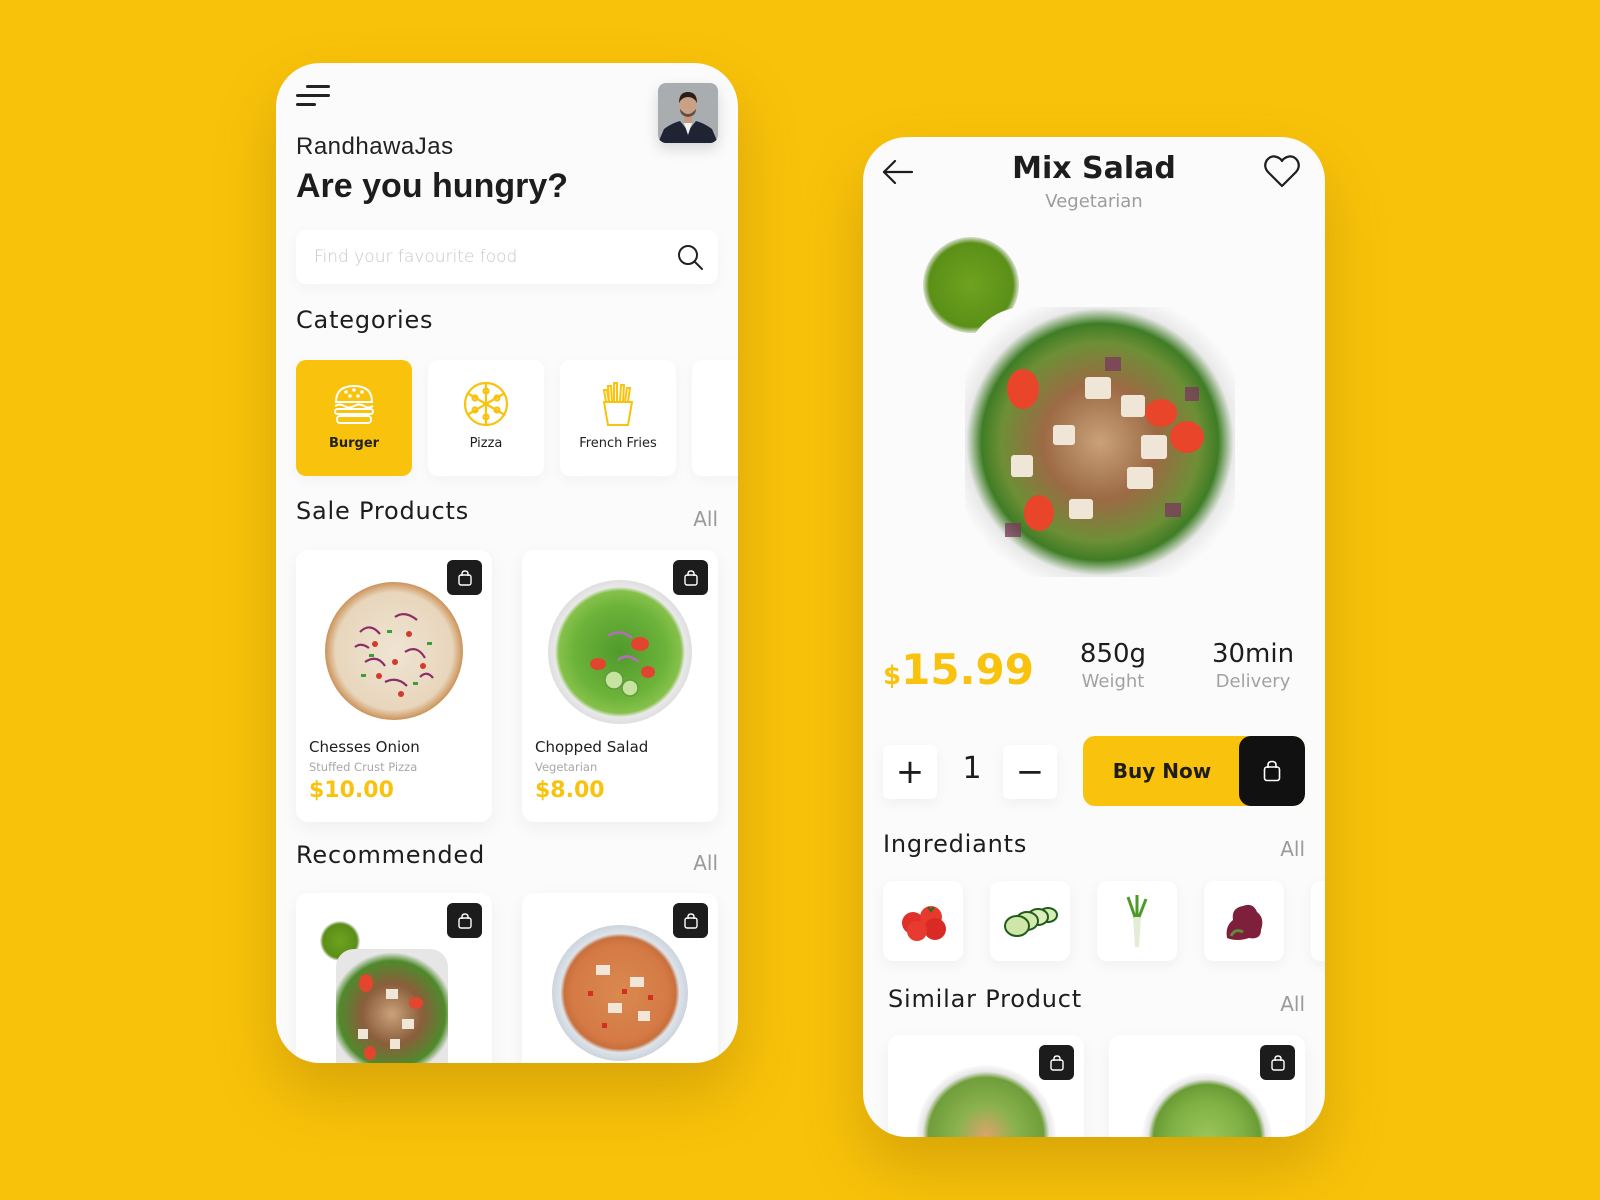  Describe the element at coordinates (486, 443) in the screenshot. I see `category-label: Pizza` at that location.